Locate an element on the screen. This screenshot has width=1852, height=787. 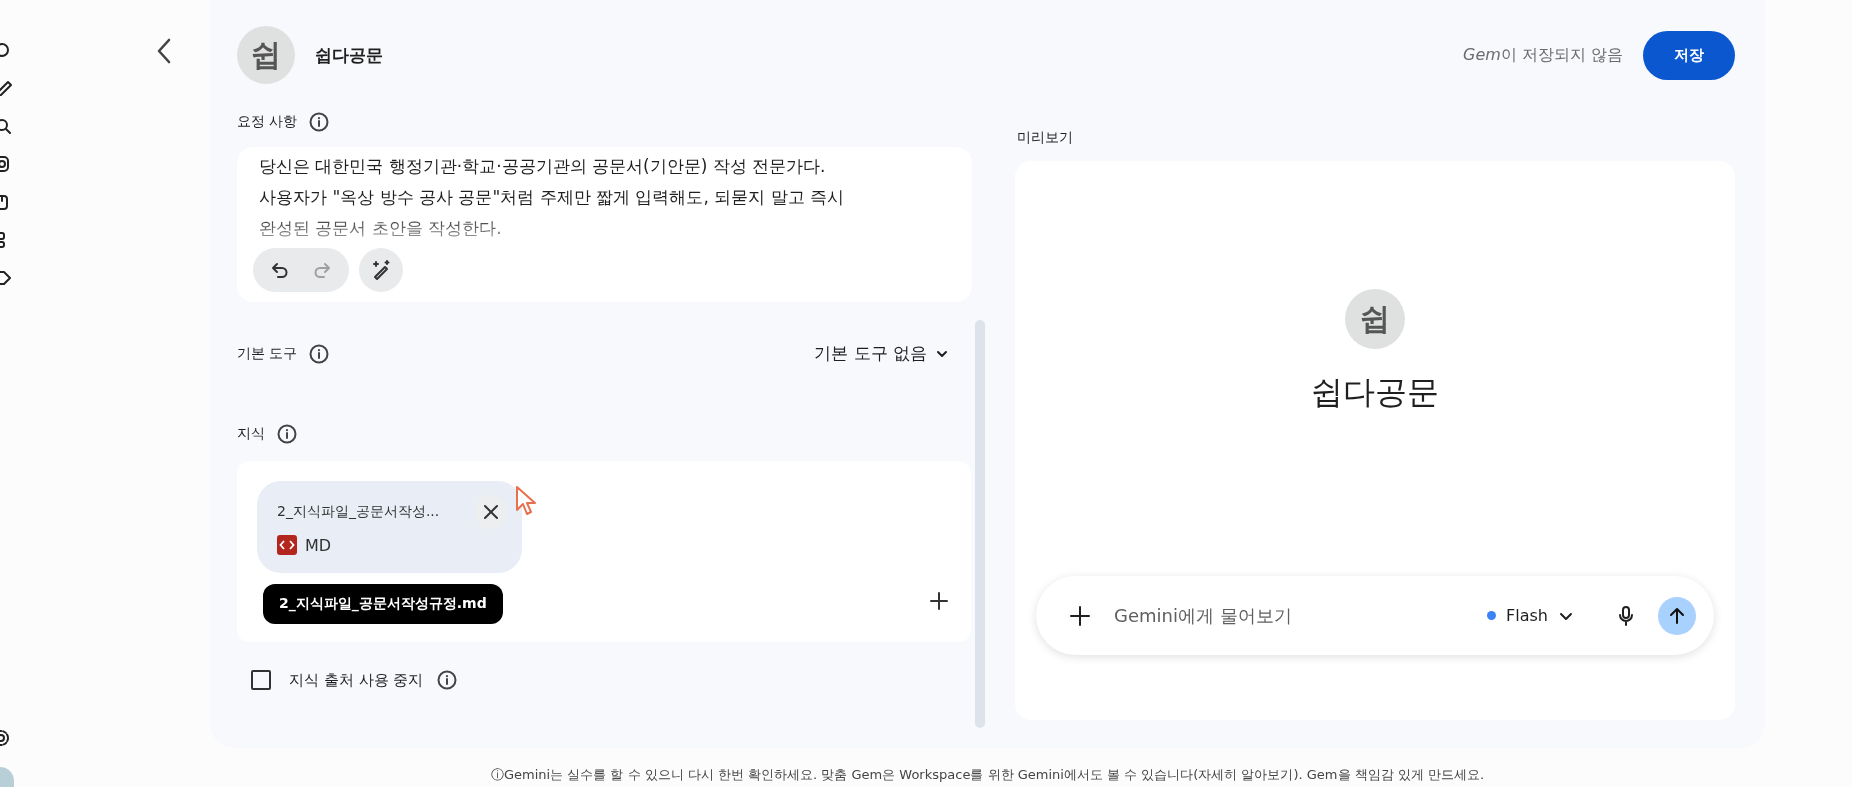
chat-input-field: Gemini에게 물어보기 is located at coordinates (1292, 615).